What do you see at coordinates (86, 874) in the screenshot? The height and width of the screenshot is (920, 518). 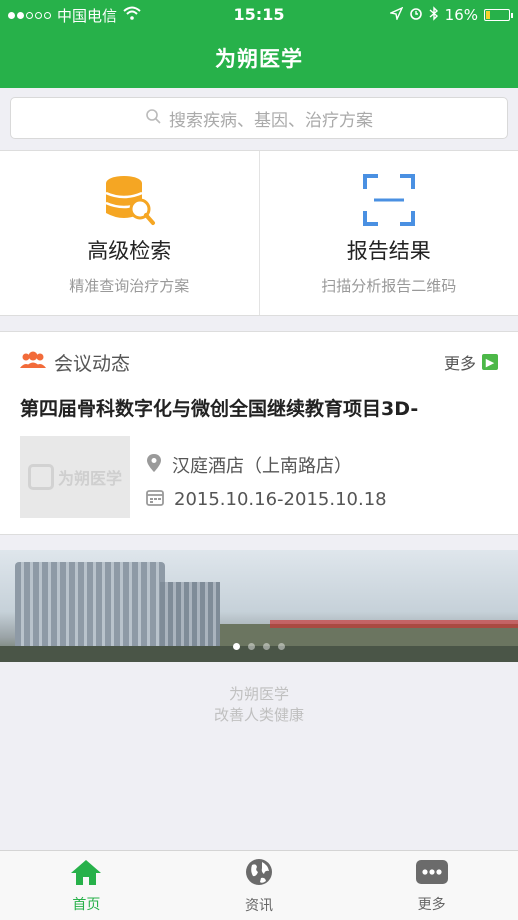 I see `home-icon` at bounding box center [86, 874].